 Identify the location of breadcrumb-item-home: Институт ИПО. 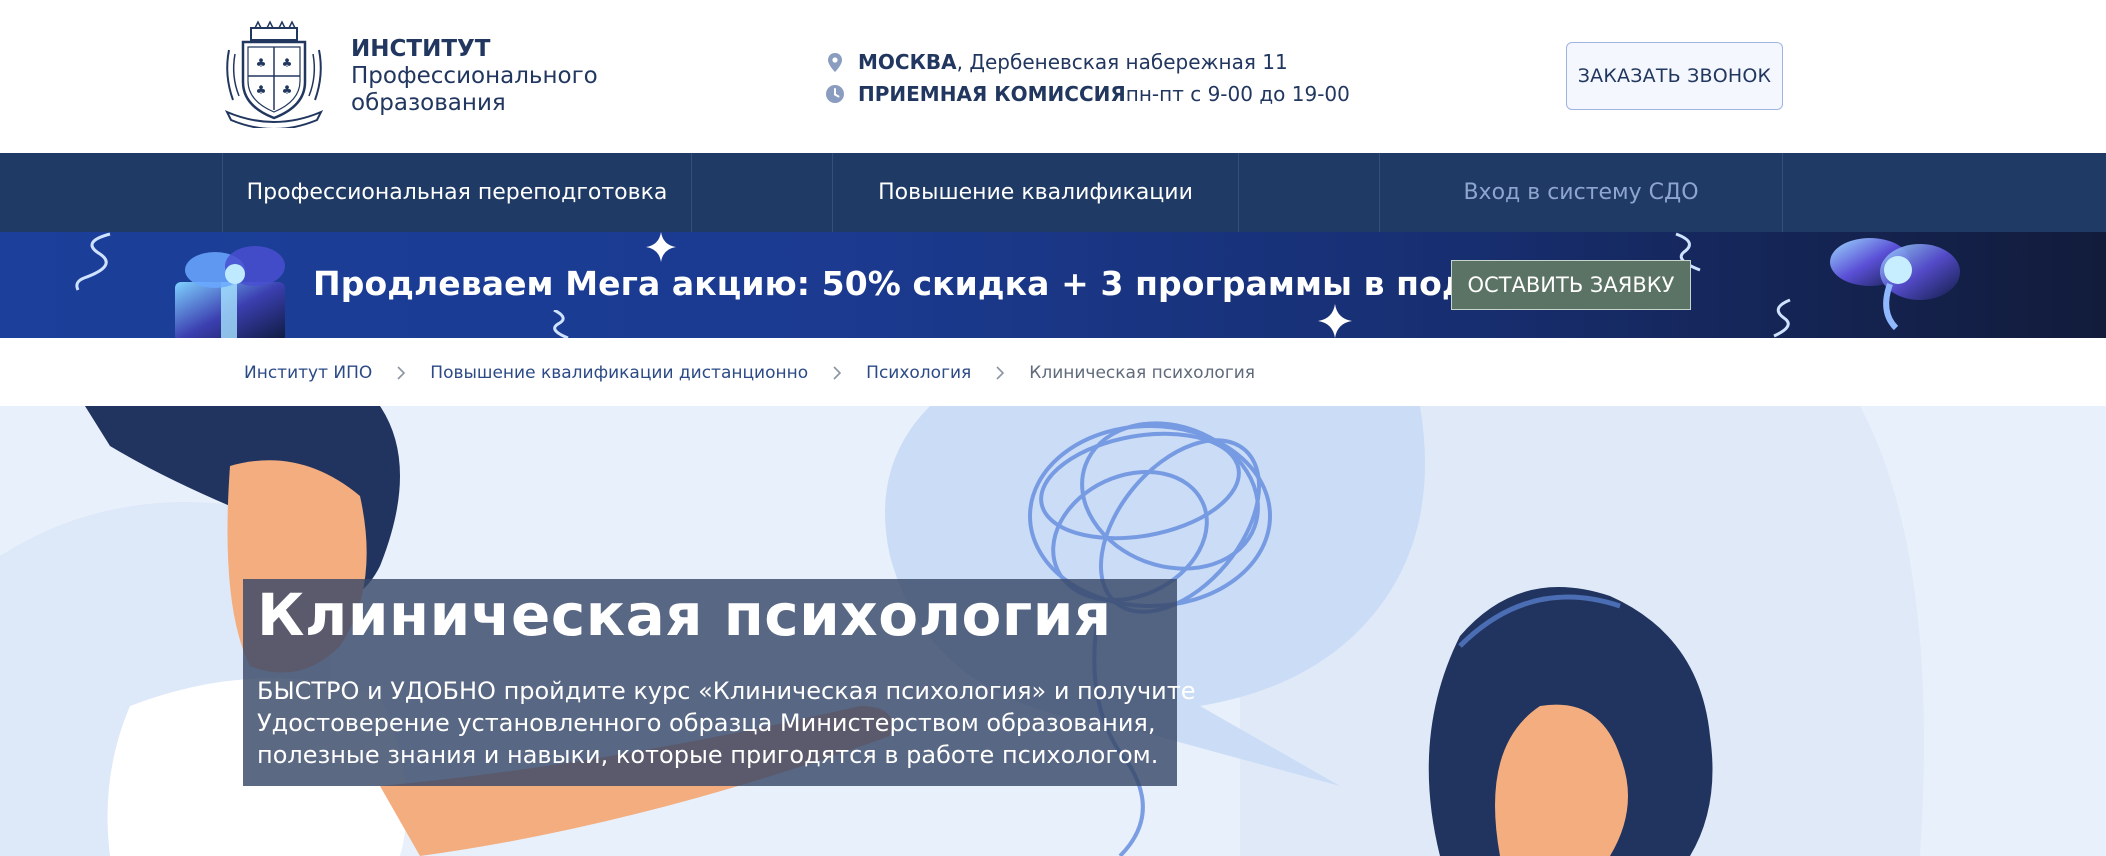
(308, 373).